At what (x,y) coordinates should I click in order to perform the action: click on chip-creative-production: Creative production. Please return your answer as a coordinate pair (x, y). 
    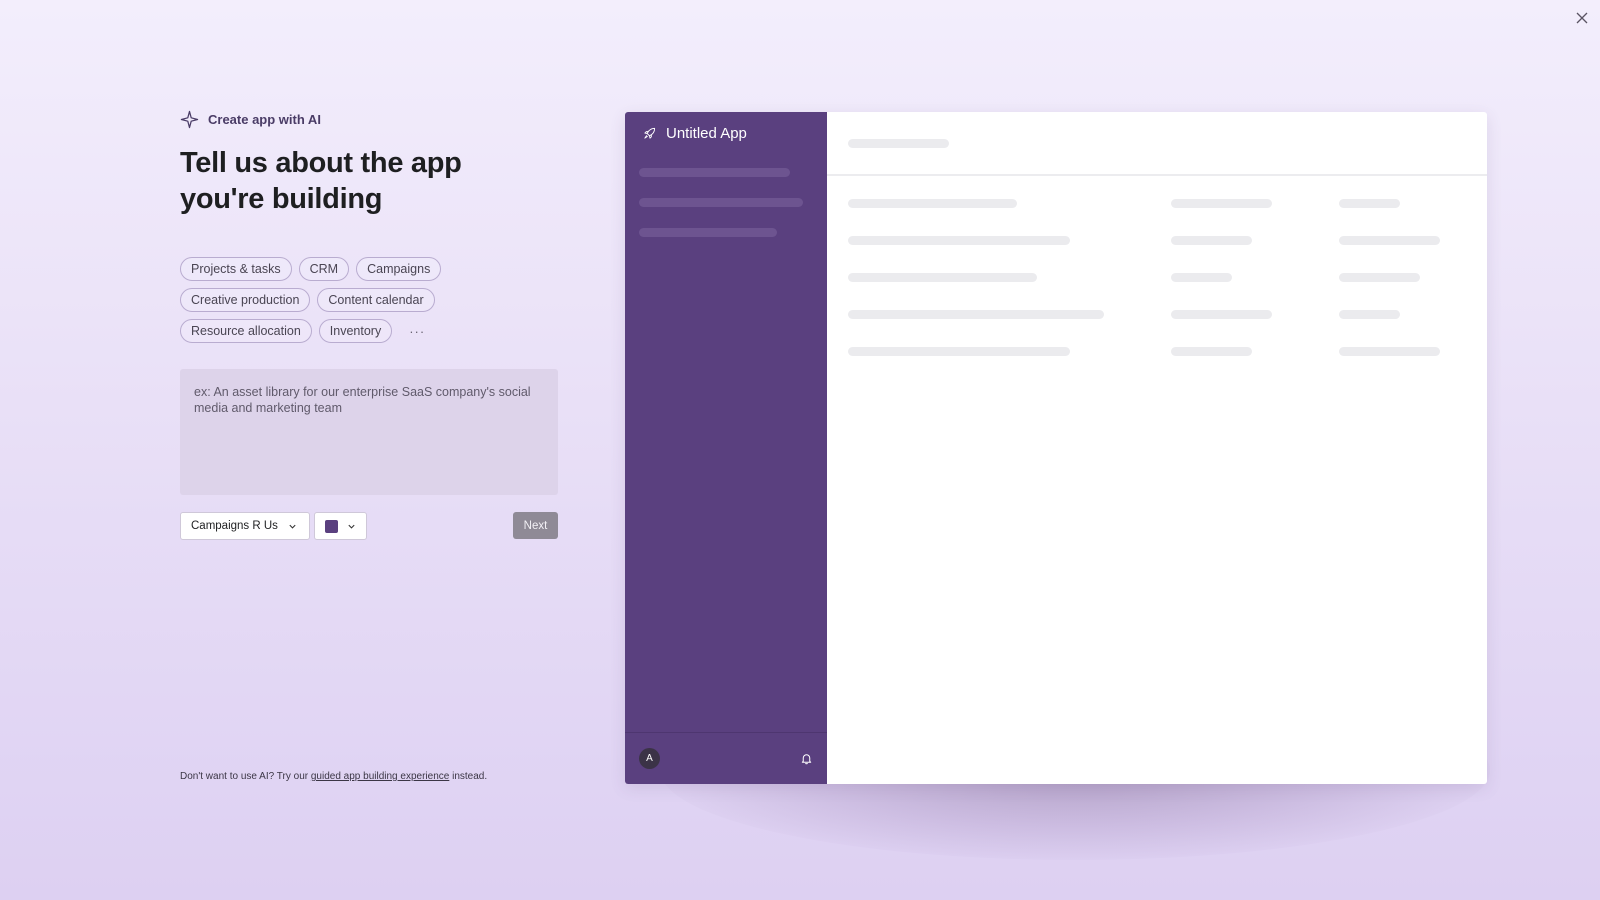
    Looking at the image, I should click on (245, 300).